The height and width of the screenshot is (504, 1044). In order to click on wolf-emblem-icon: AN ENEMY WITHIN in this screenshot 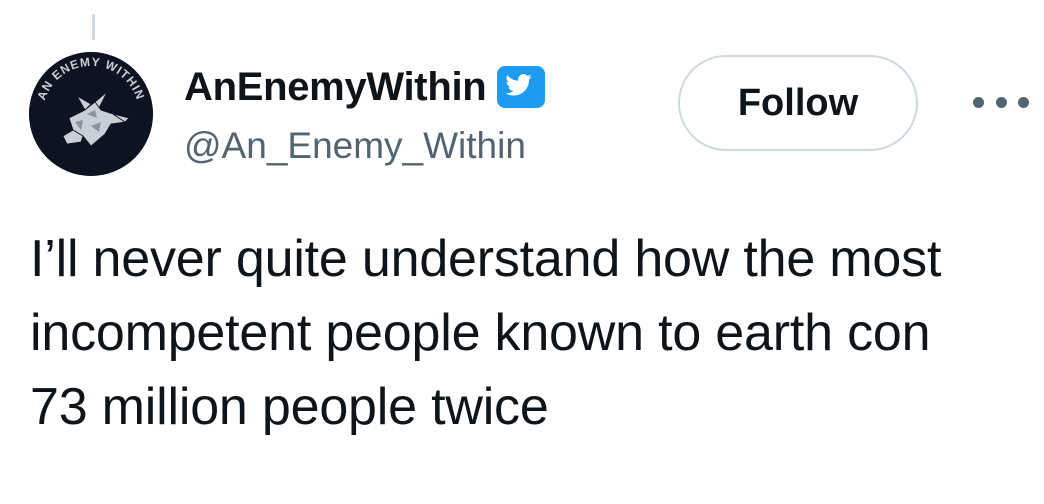, I will do `click(91, 114)`.